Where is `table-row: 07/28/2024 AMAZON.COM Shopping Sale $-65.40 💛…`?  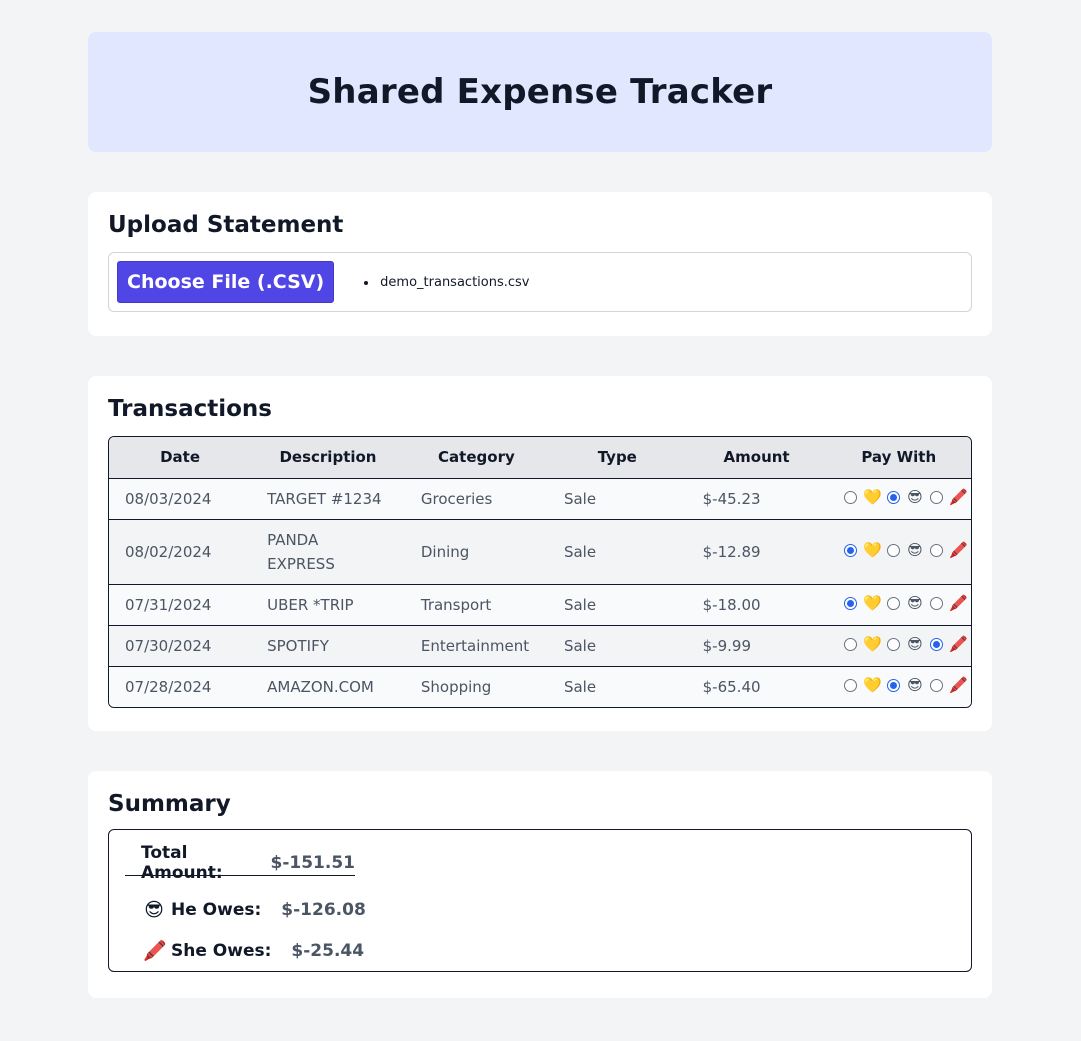 table-row: 07/28/2024 AMAZON.COM Shopping Sale $-65.40 💛… is located at coordinates (540, 686).